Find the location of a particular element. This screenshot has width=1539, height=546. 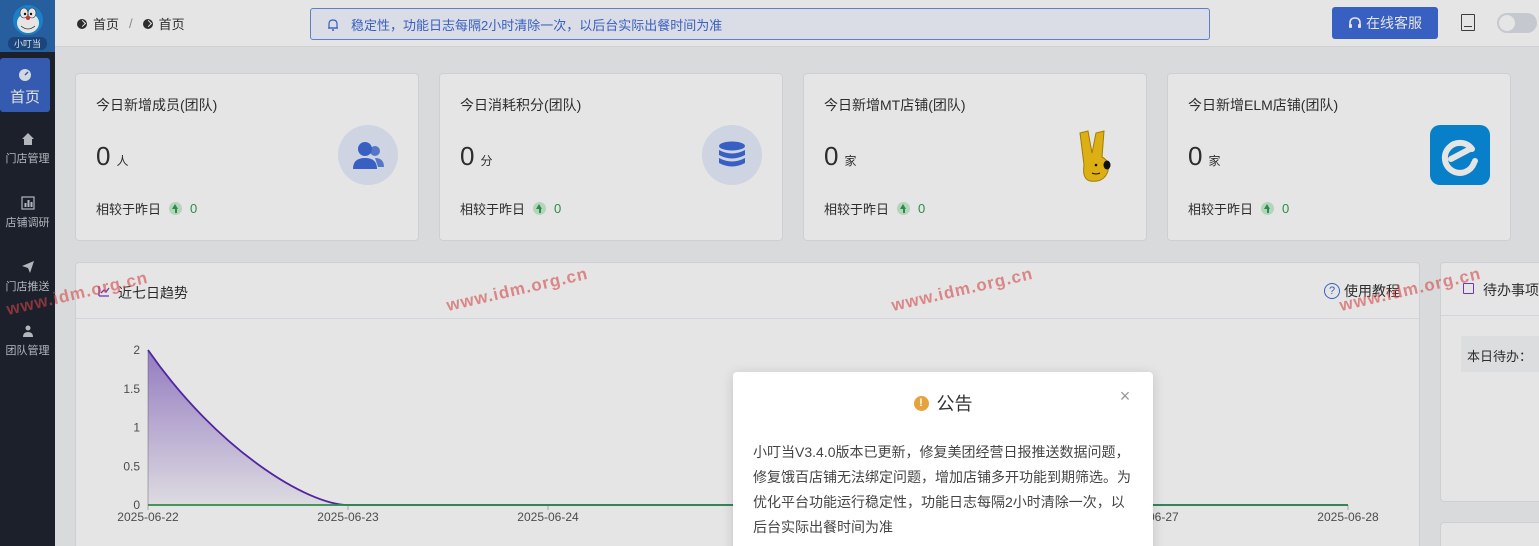

modal-title: ! 公告 is located at coordinates (943, 403).